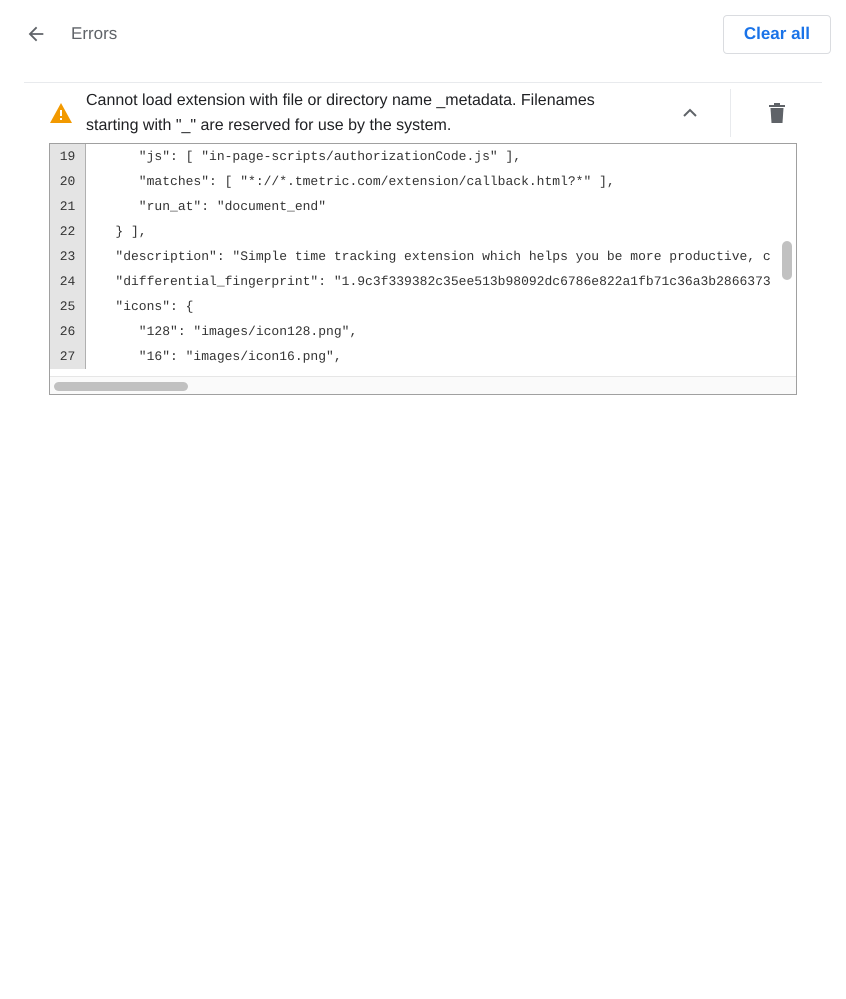 The width and height of the screenshot is (846, 999). I want to click on code-line: "js": [ "in-page-scripts/authorizationCode.js" ],, so click(330, 157).